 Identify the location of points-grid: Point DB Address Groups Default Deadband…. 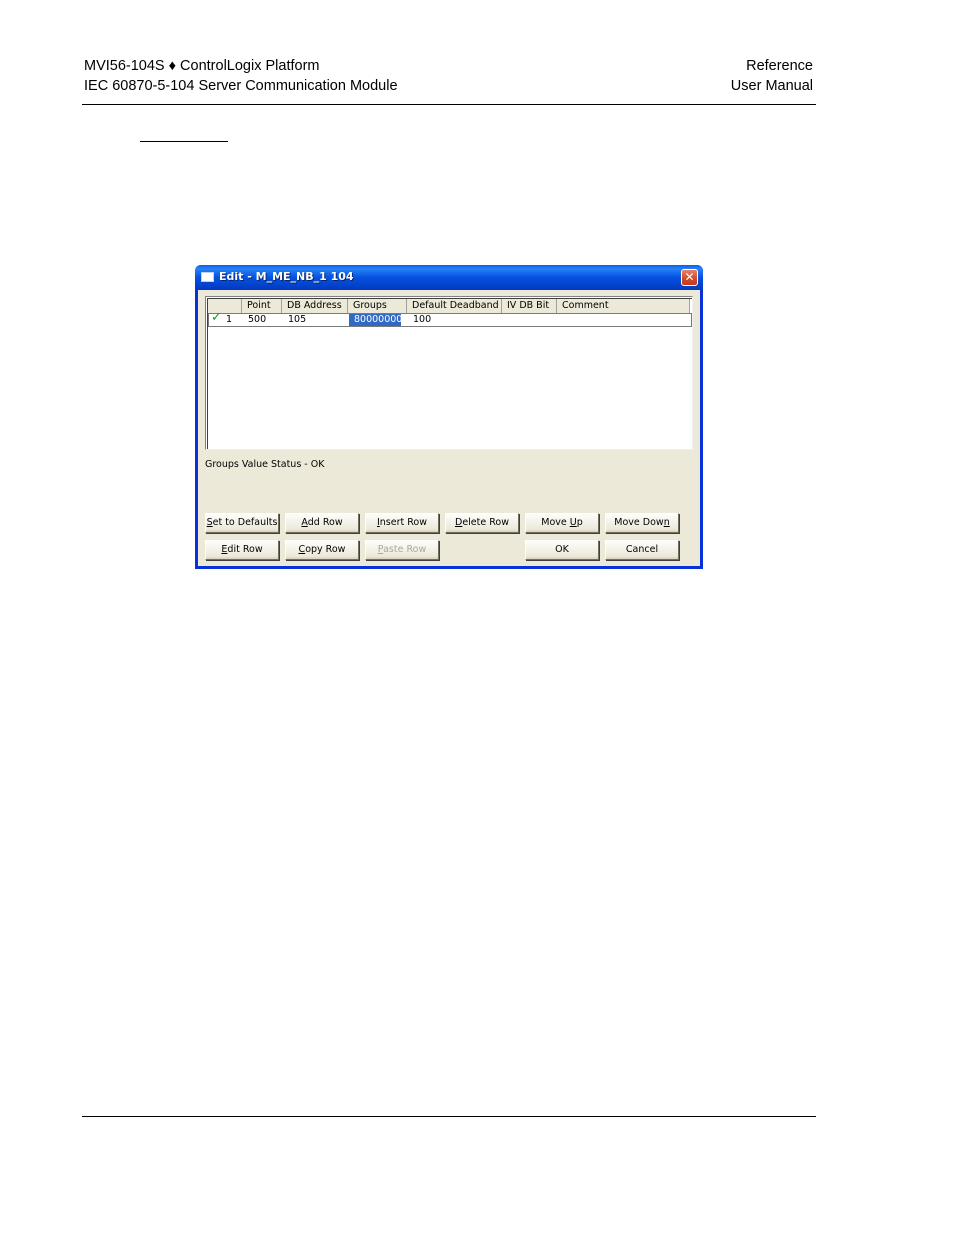
(449, 373).